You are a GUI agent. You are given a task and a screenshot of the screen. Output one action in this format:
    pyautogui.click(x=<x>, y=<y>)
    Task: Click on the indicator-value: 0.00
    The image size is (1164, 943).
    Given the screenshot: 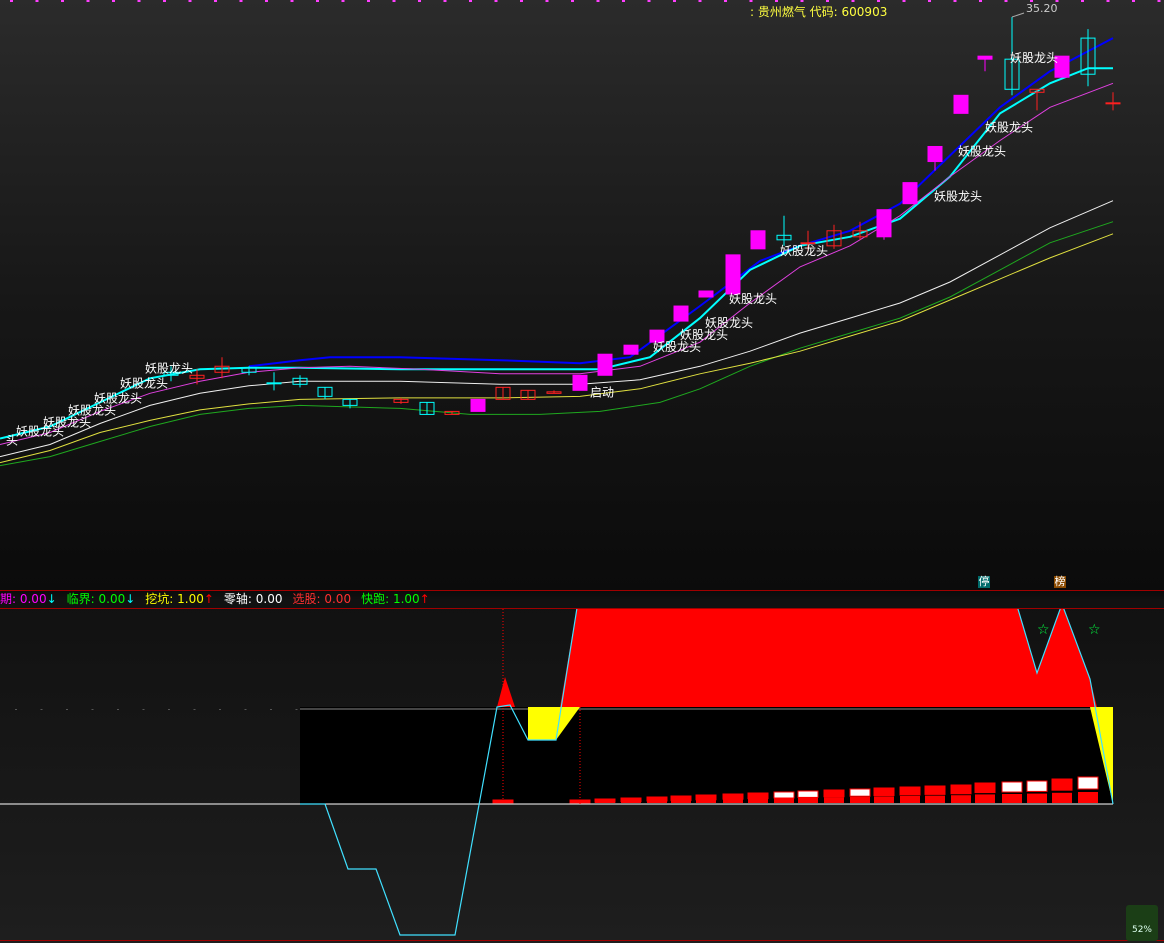 What is the action you would take?
    pyautogui.click(x=269, y=599)
    